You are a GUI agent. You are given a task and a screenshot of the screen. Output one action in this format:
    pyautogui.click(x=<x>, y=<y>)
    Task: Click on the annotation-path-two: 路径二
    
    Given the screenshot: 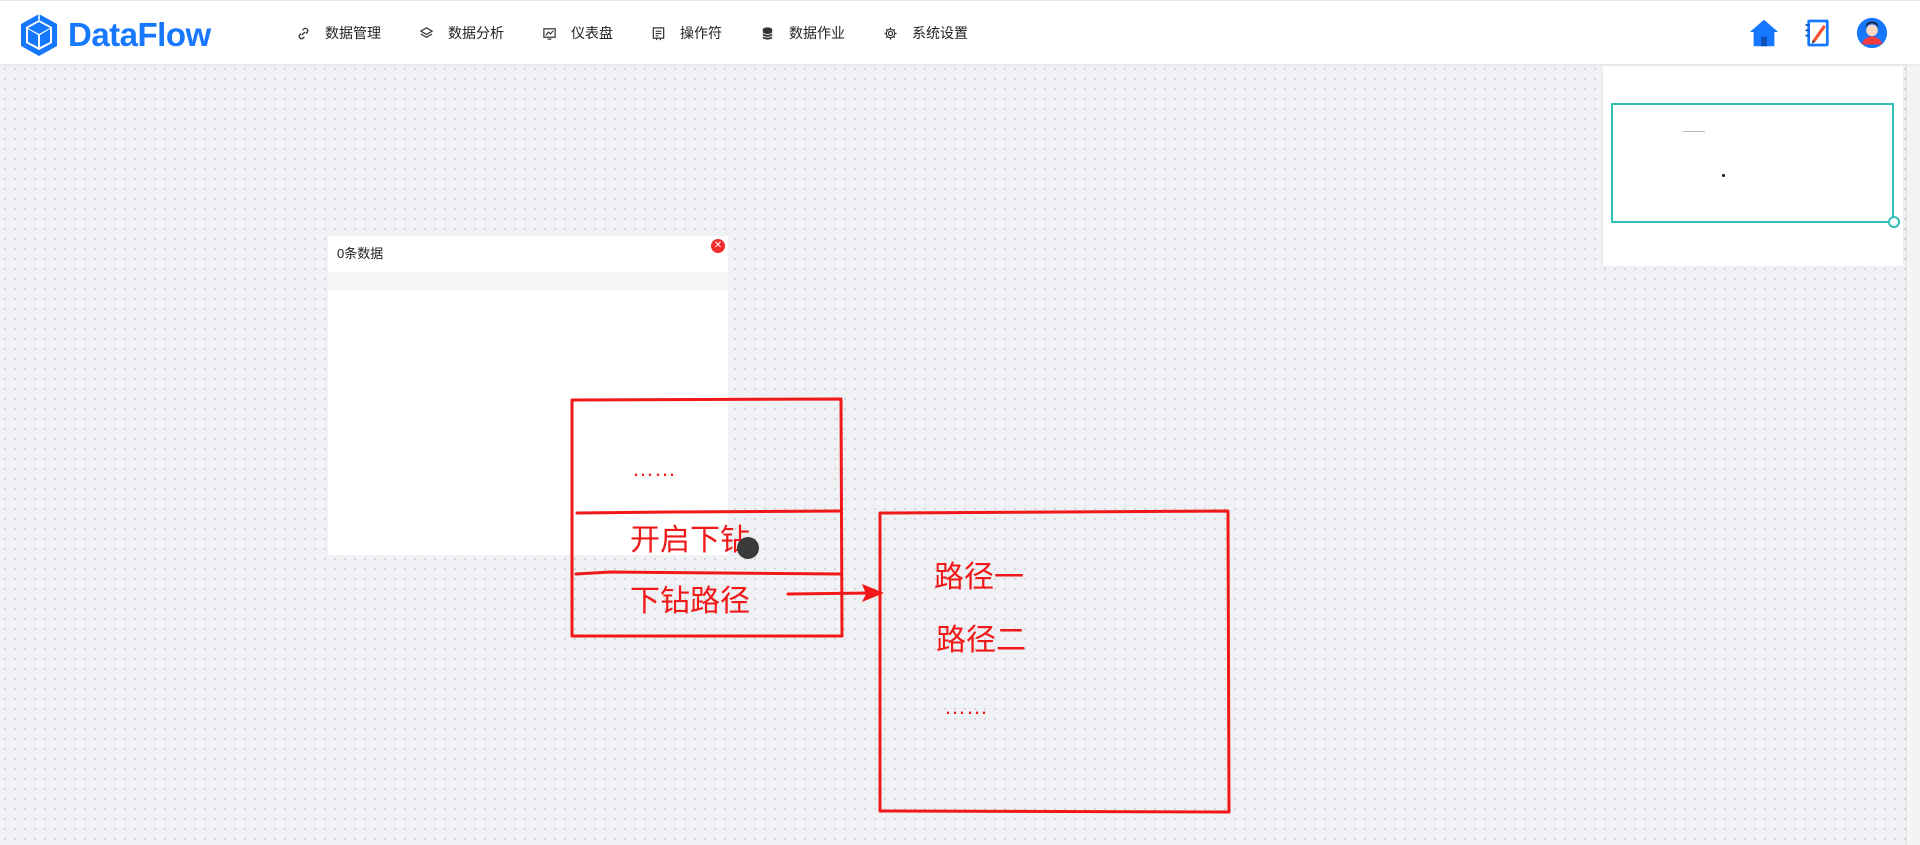 What is the action you would take?
    pyautogui.click(x=981, y=640)
    